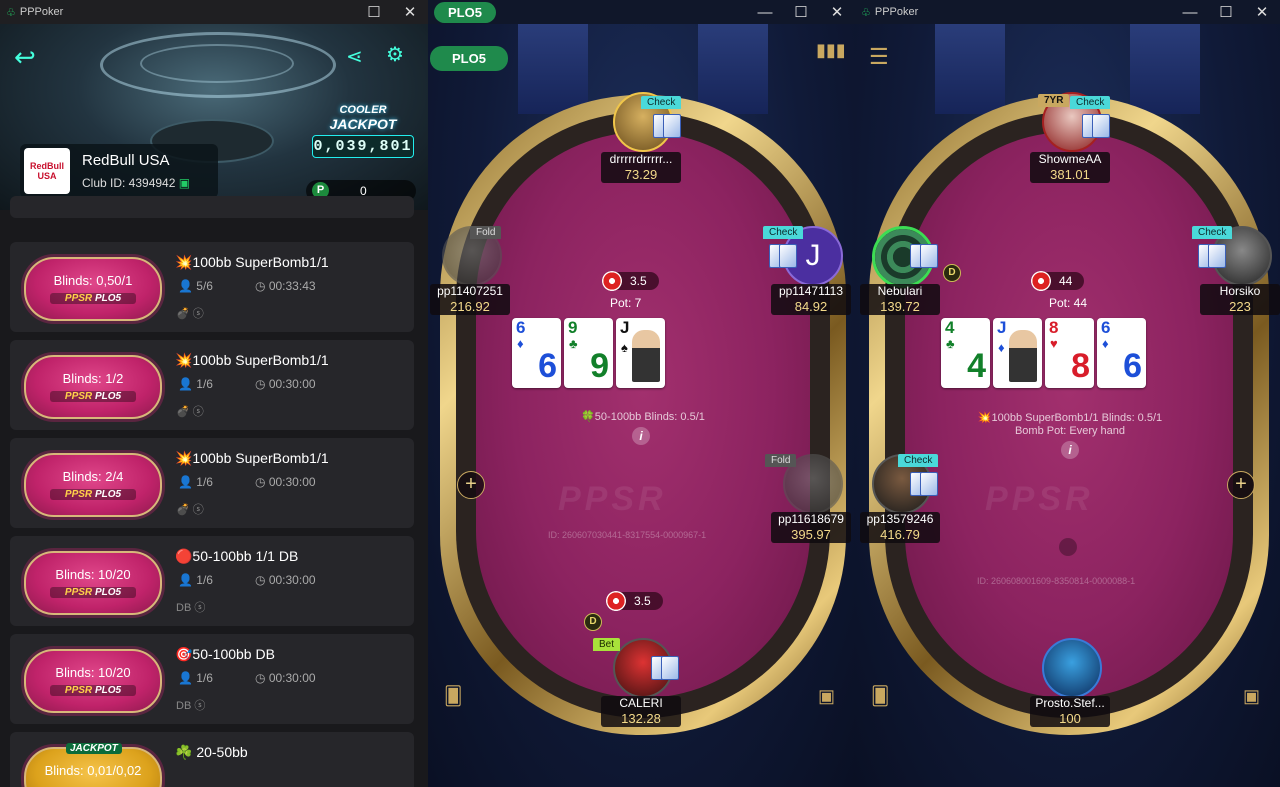 Image resolution: width=1280 pixels, height=787 pixels. Describe the element at coordinates (626, 303) in the screenshot. I see `pot-total: Pot: 7` at that location.